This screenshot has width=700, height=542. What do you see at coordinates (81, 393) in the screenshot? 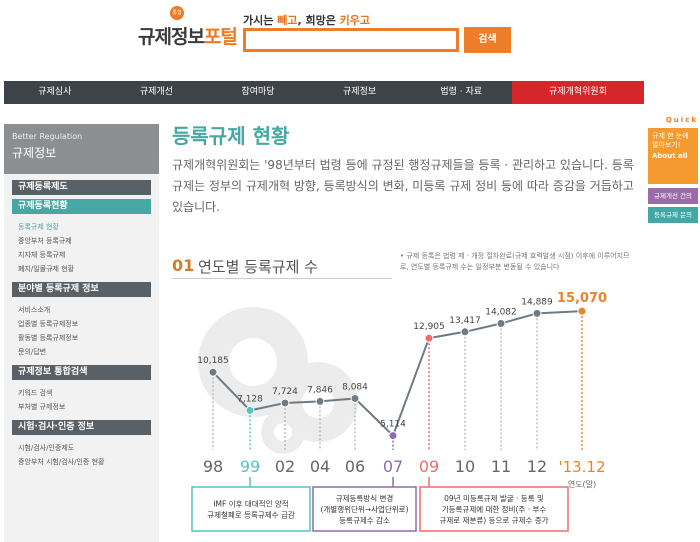
I see `sidebar-item-keyword: 키워드 검색` at bounding box center [81, 393].